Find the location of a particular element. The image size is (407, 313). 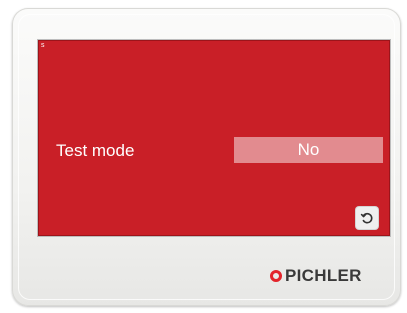

brand-logo: PICHLER is located at coordinates (316, 276).